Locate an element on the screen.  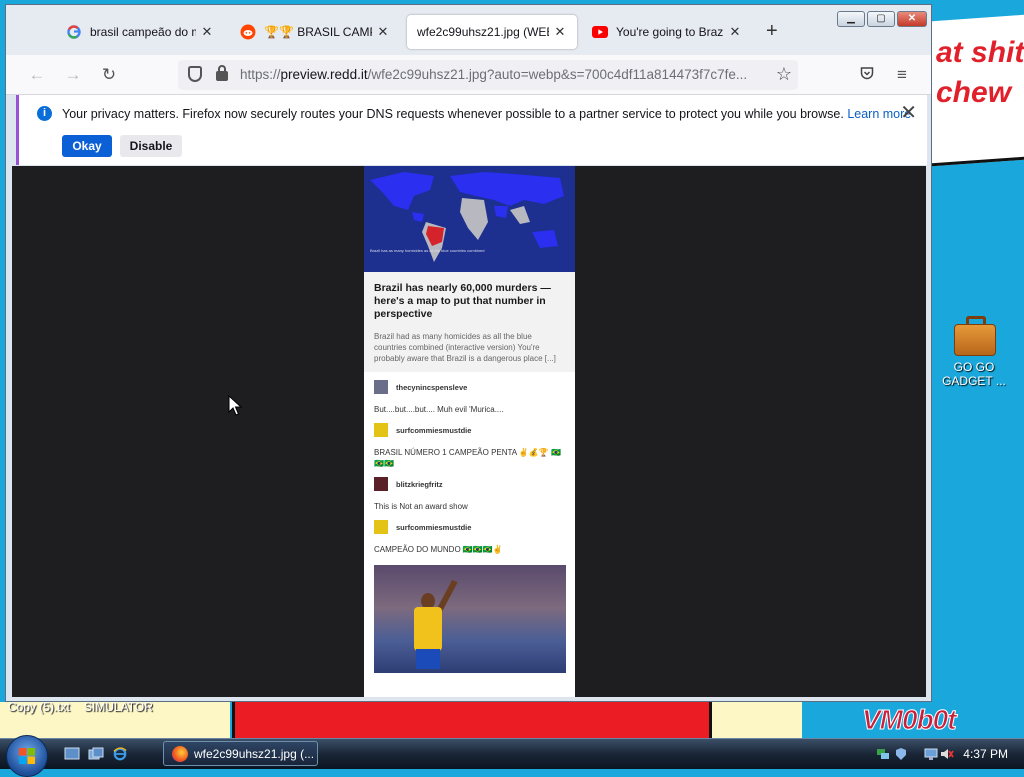
wallpaper-signature: VM0b0t is located at coordinates (910, 720).